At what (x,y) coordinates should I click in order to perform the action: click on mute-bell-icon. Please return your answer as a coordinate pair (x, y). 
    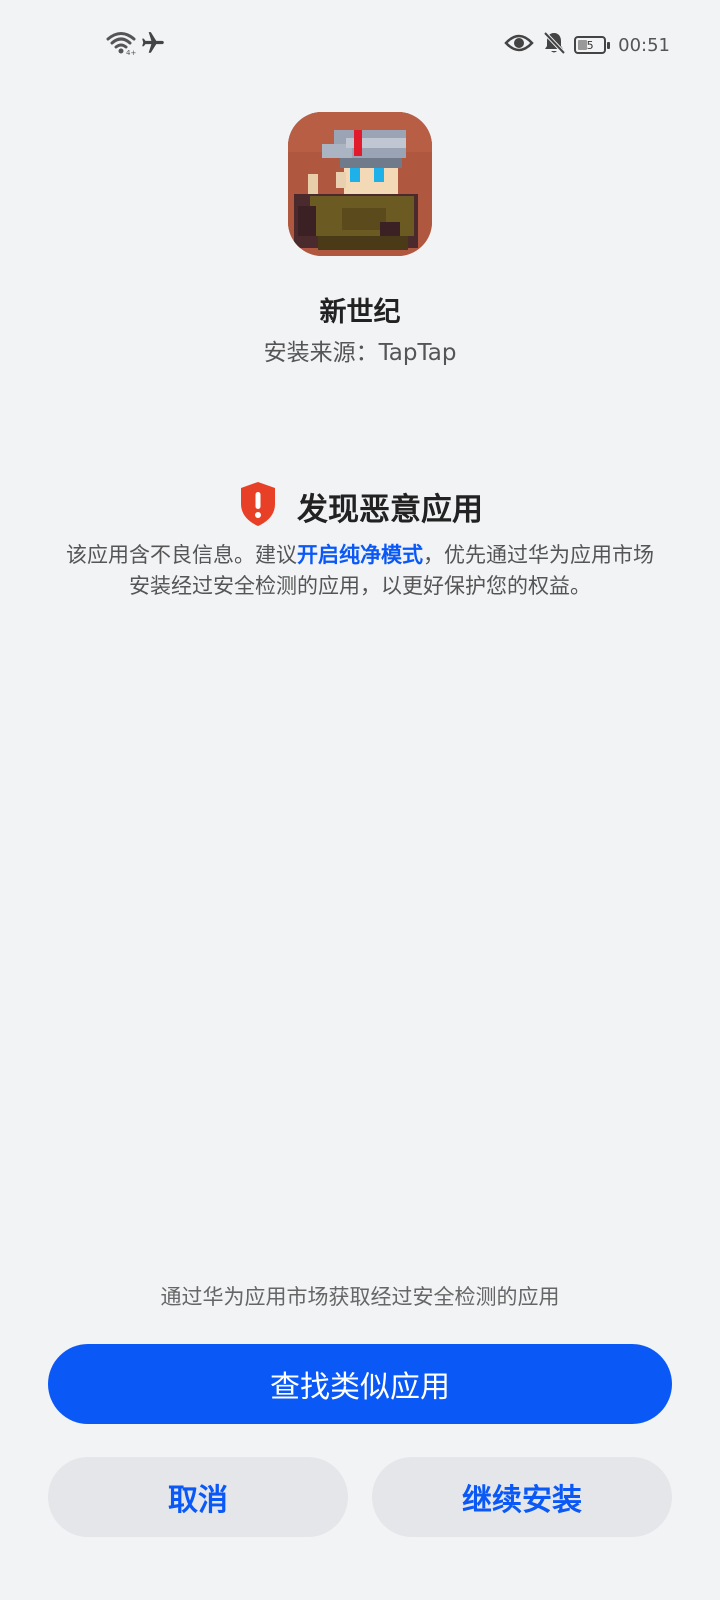
    Looking at the image, I should click on (554, 45).